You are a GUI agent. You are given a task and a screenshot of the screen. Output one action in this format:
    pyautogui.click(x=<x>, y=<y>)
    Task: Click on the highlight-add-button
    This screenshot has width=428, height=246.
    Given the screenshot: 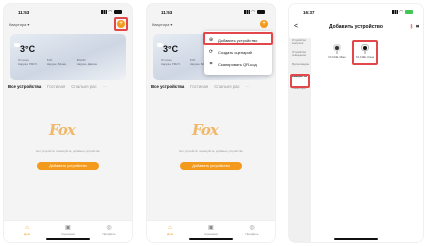 What is the action you would take?
    pyautogui.click(x=121, y=24)
    